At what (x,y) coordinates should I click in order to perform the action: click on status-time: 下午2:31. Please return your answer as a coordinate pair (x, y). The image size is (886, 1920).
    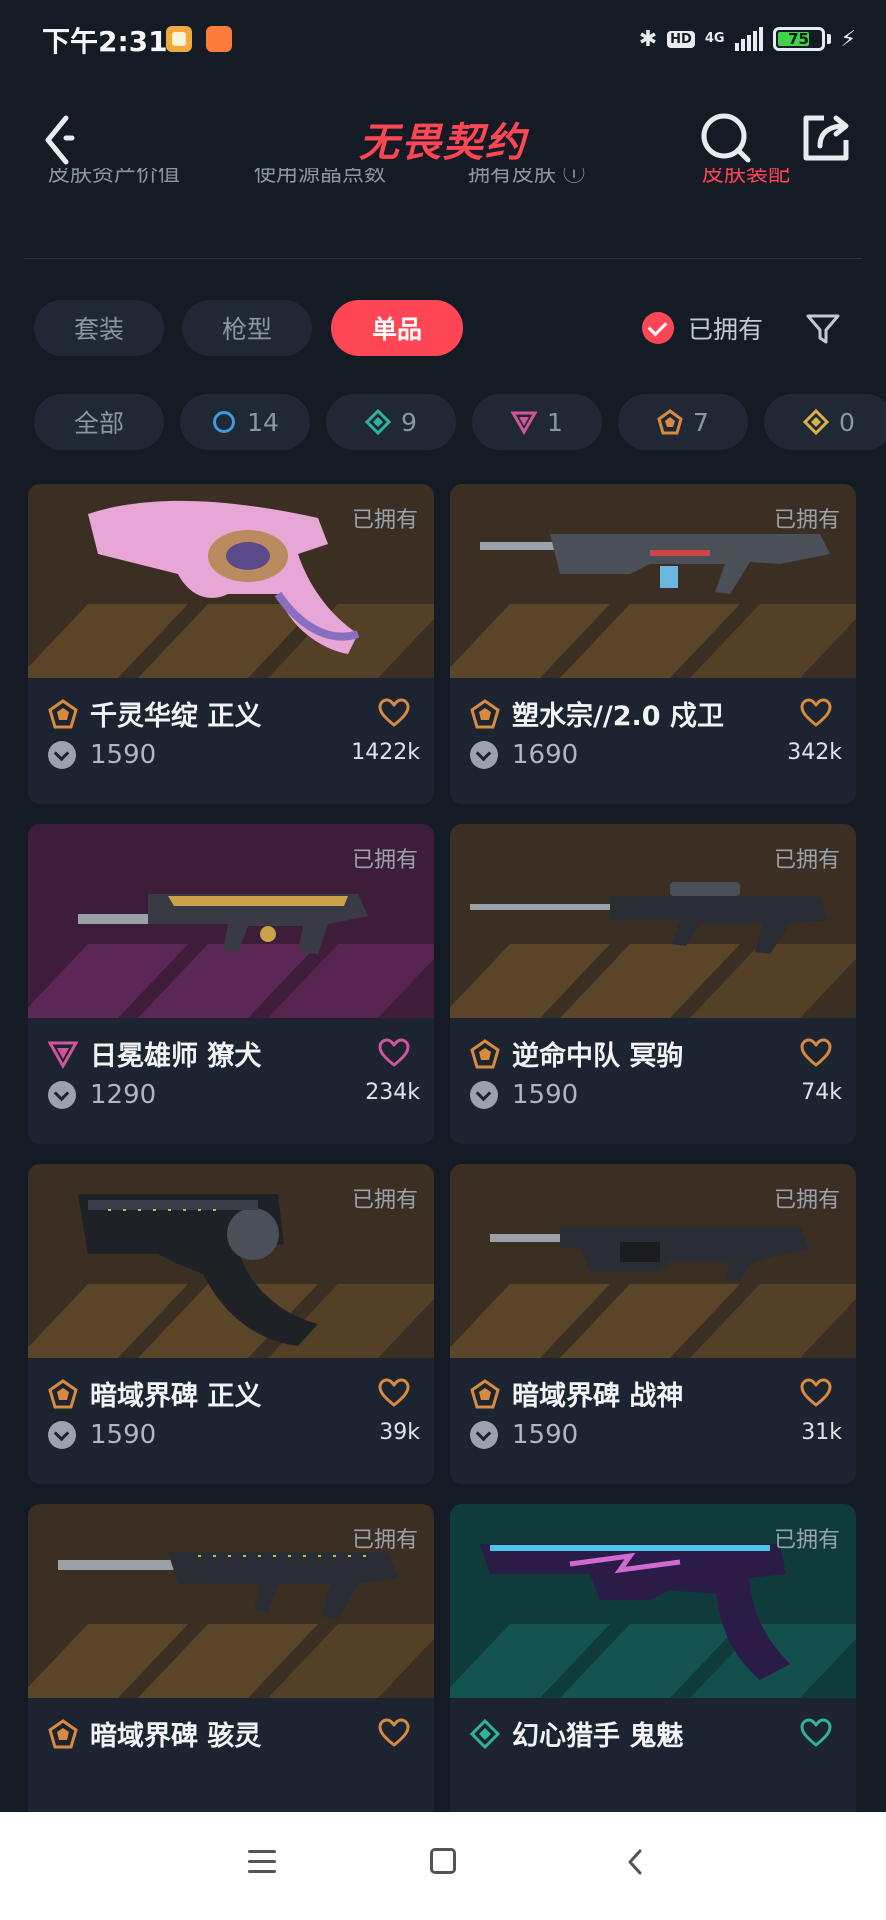
    Looking at the image, I should click on (105, 41).